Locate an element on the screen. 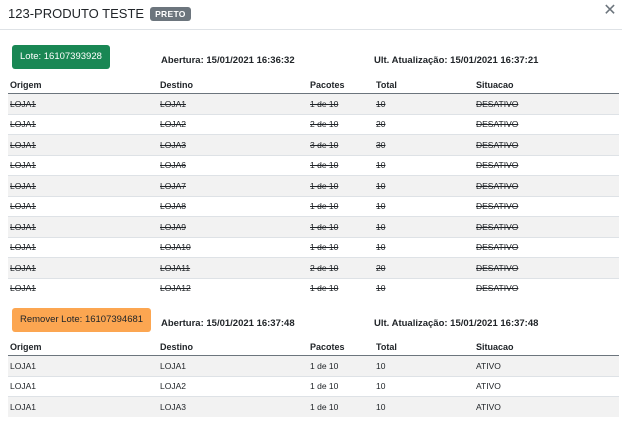  cell-total: 30 is located at coordinates (424, 144).